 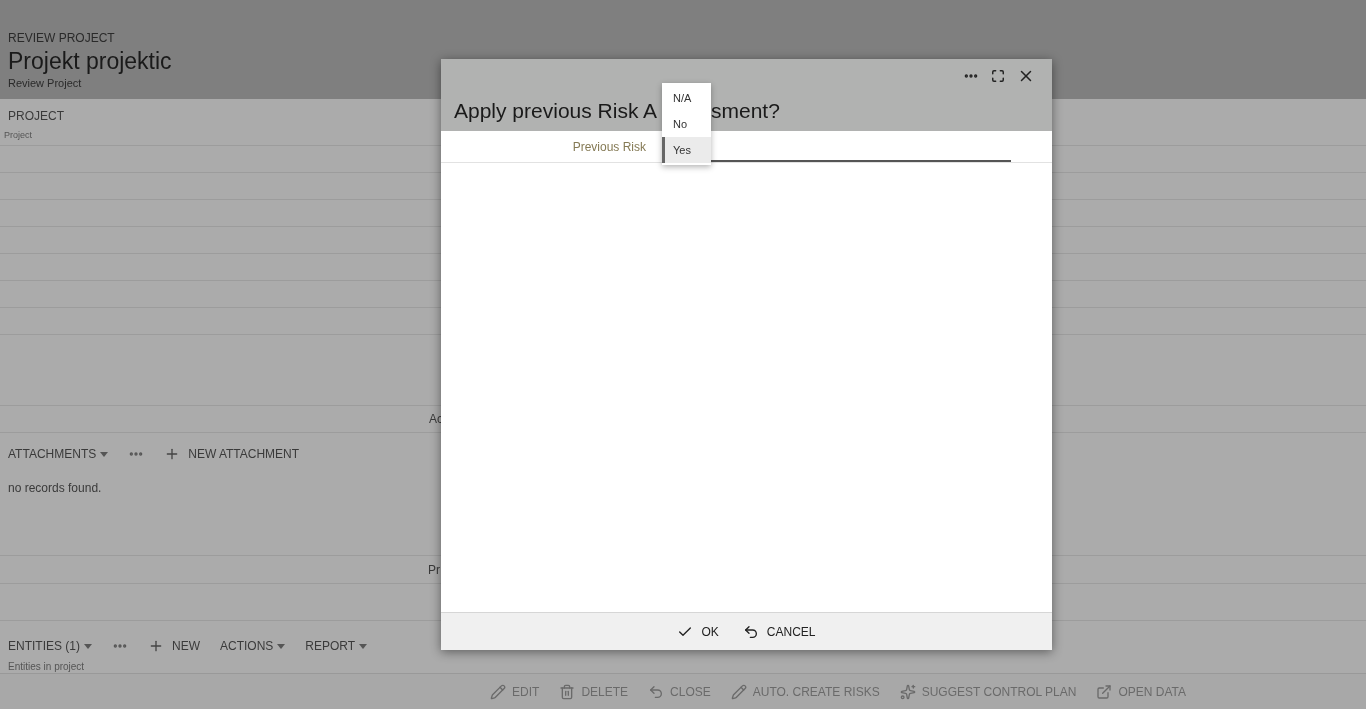 What do you see at coordinates (686, 124) in the screenshot?
I see `dropdown-option: No` at bounding box center [686, 124].